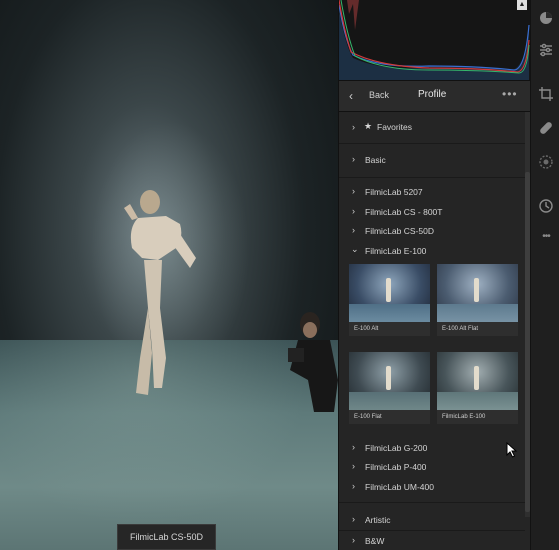 The image size is (559, 550). What do you see at coordinates (432, 161) in the screenshot?
I see `group-basic: › Basic` at bounding box center [432, 161].